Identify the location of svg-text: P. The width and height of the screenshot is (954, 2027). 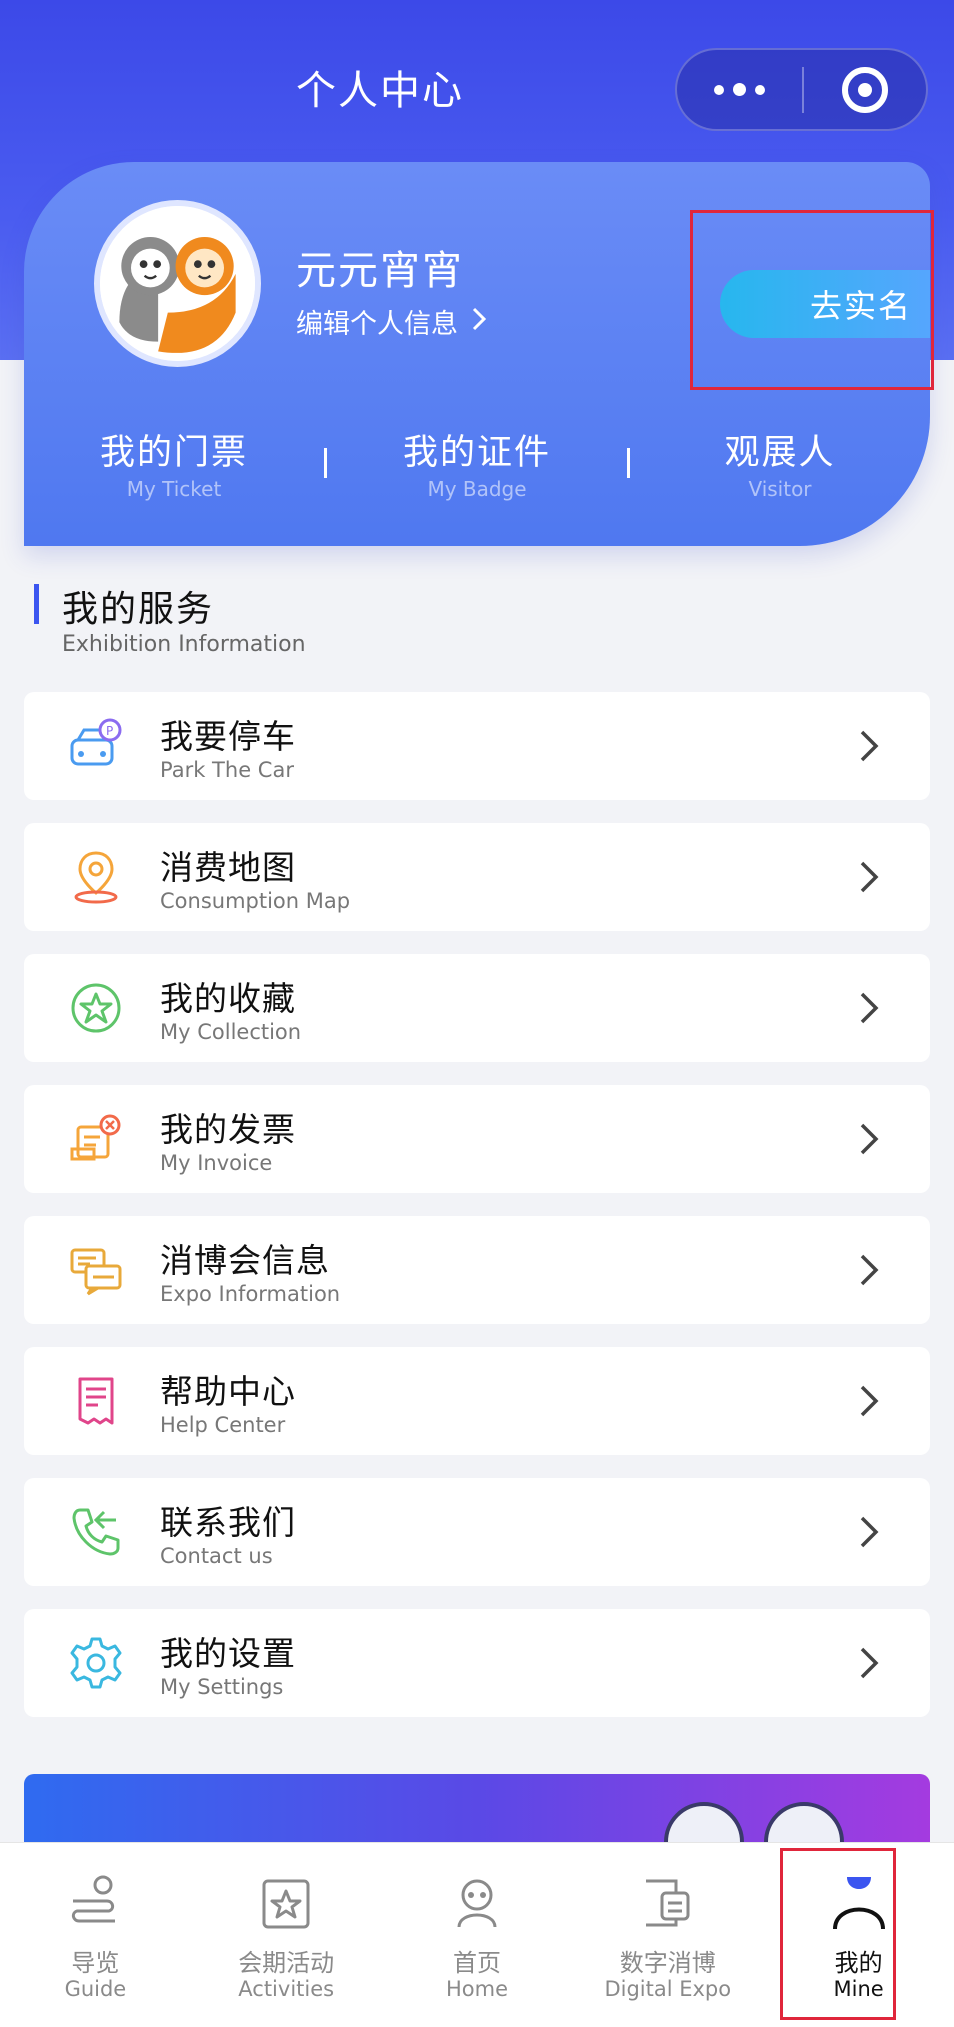
(109, 731).